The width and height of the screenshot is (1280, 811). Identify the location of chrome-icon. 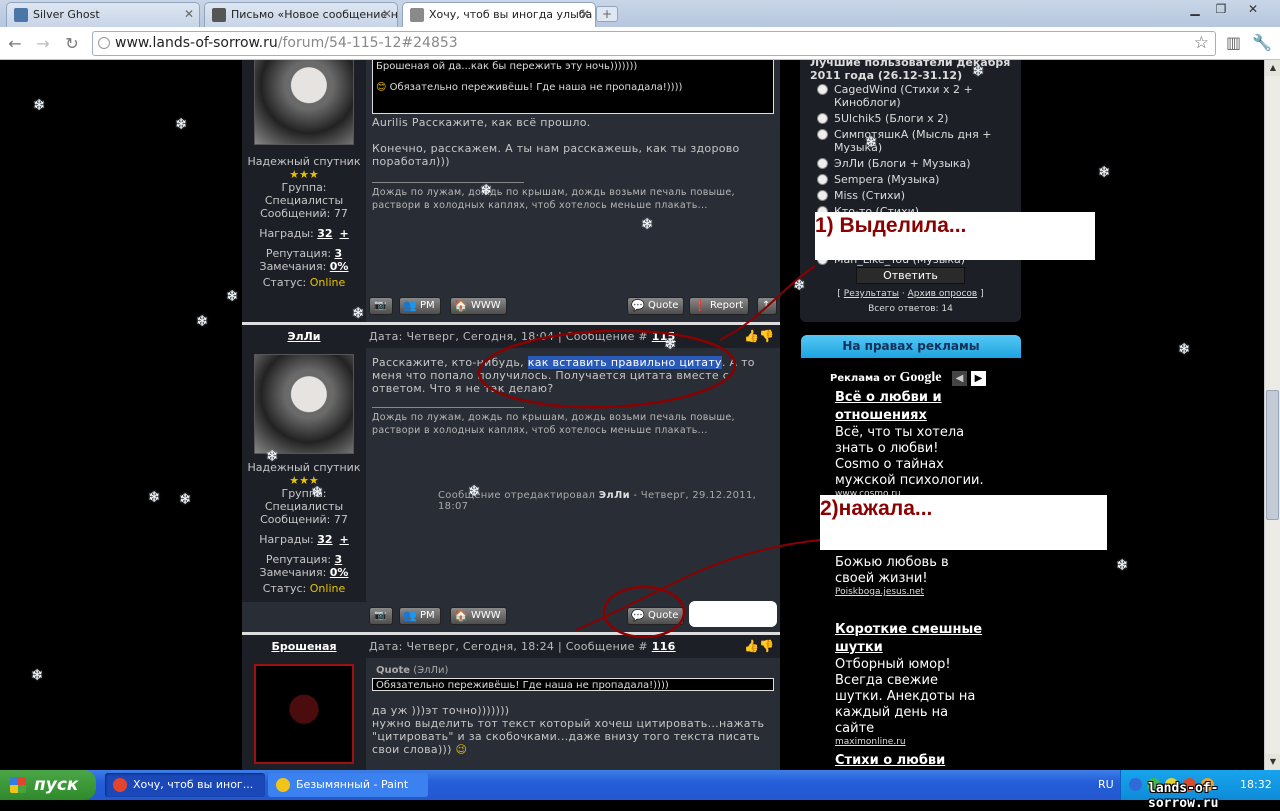
(120, 785).